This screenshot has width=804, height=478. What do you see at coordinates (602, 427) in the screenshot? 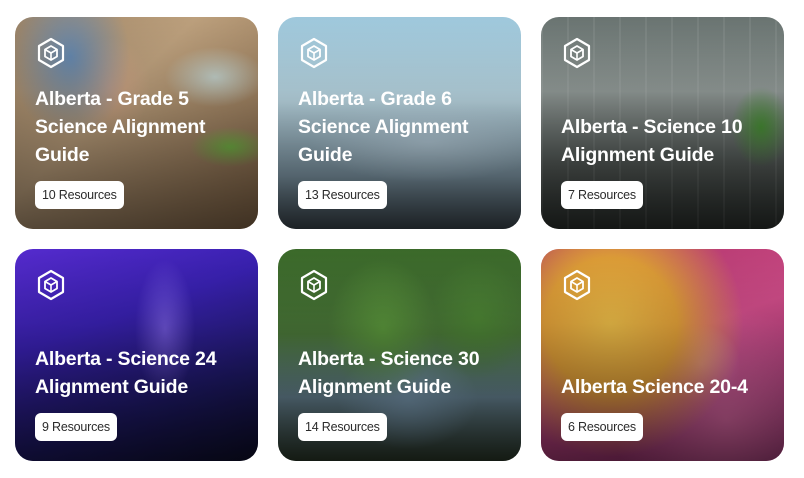
I see `resource-count-badge: 6 Resources` at bounding box center [602, 427].